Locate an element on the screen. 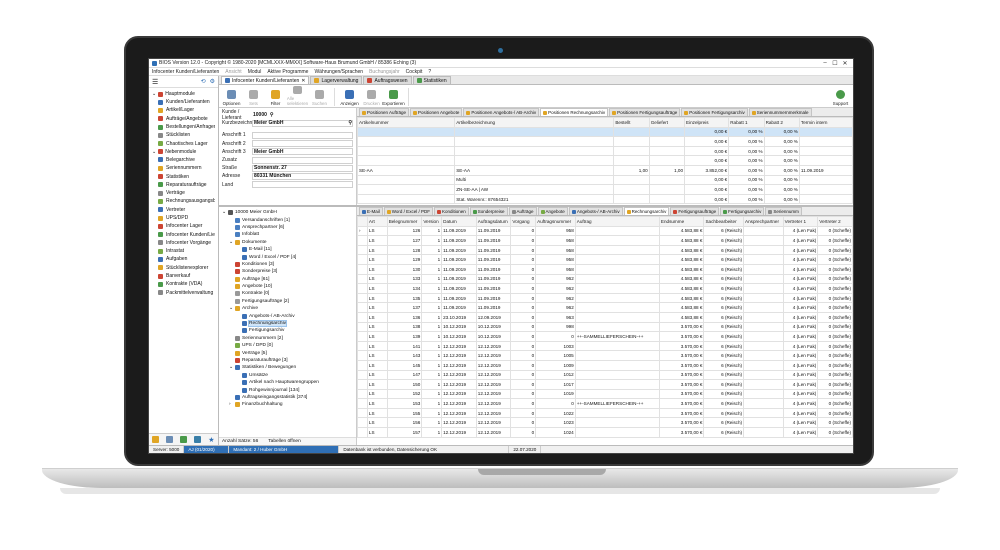 This screenshot has height=550, width=1000. column-header: Artikelnummer is located at coordinates (406, 122).